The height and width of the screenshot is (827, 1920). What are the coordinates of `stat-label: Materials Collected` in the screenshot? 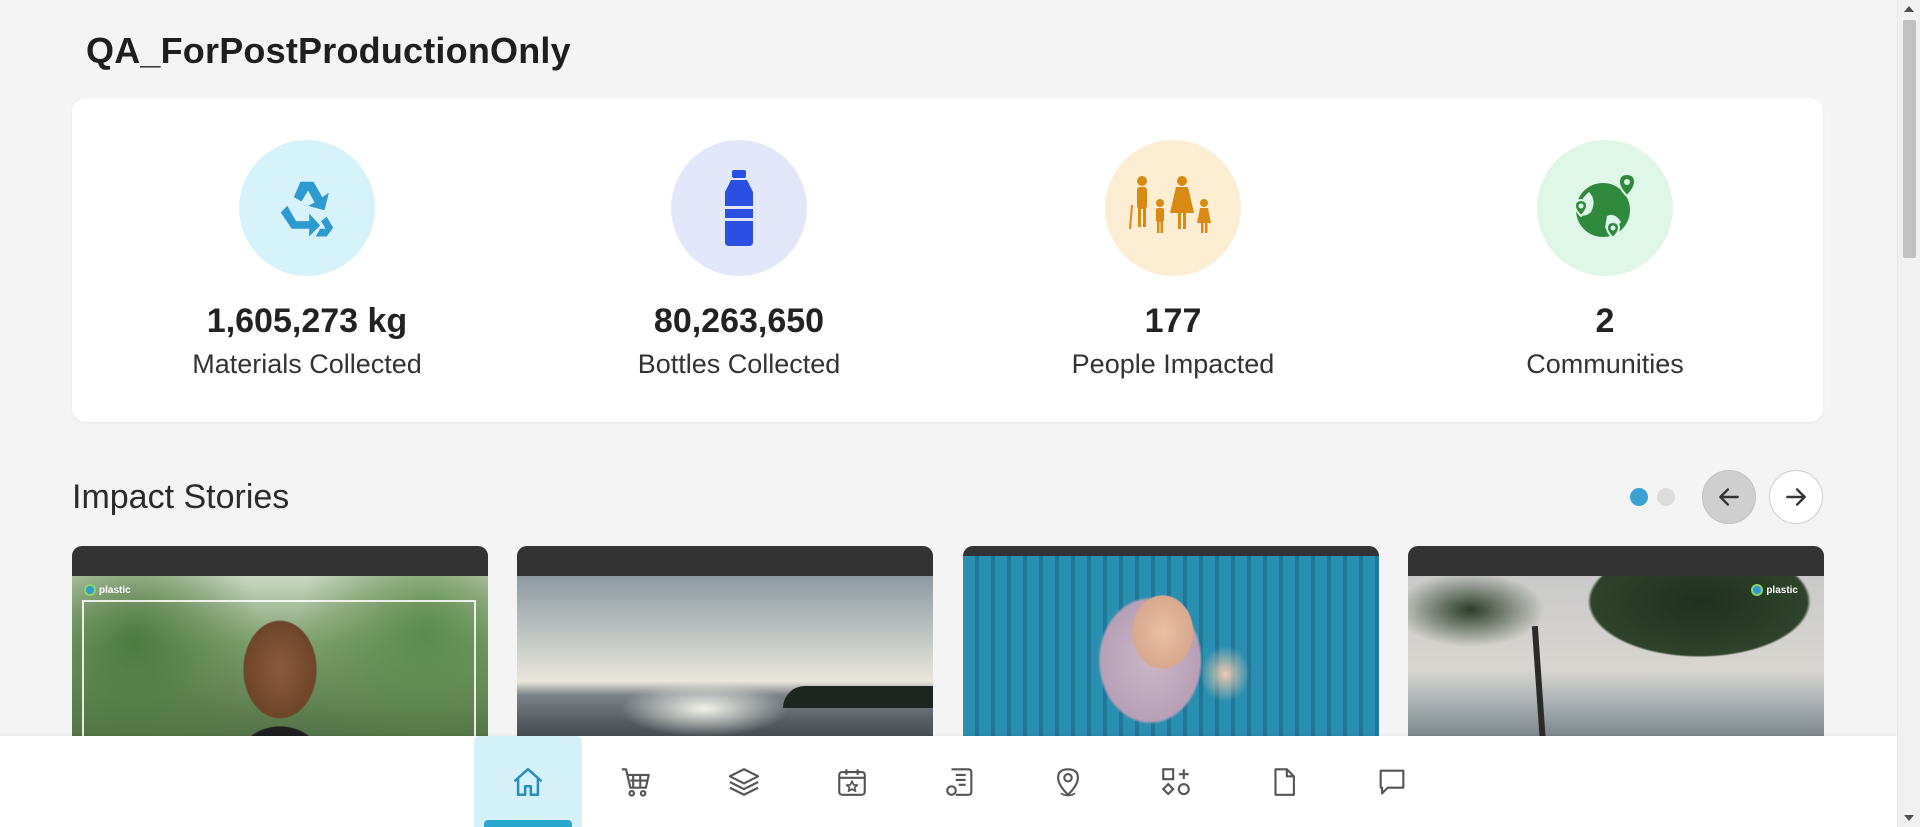 It's located at (307, 364).